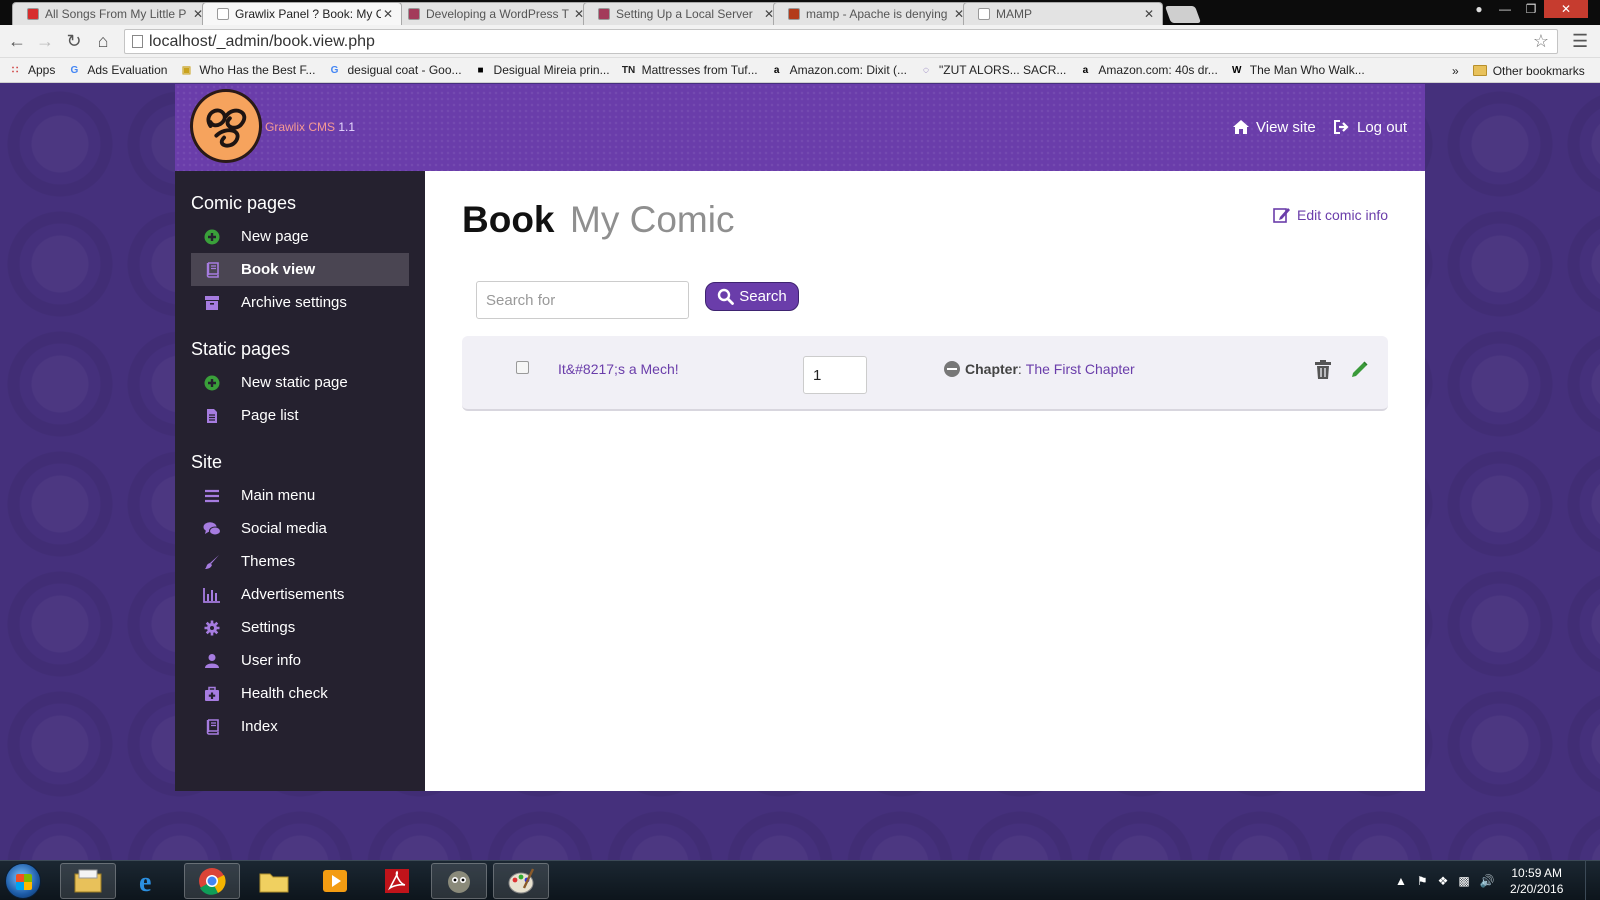  I want to click on page-row-chapter: Chapter : The First Chapter, so click(1039, 369).